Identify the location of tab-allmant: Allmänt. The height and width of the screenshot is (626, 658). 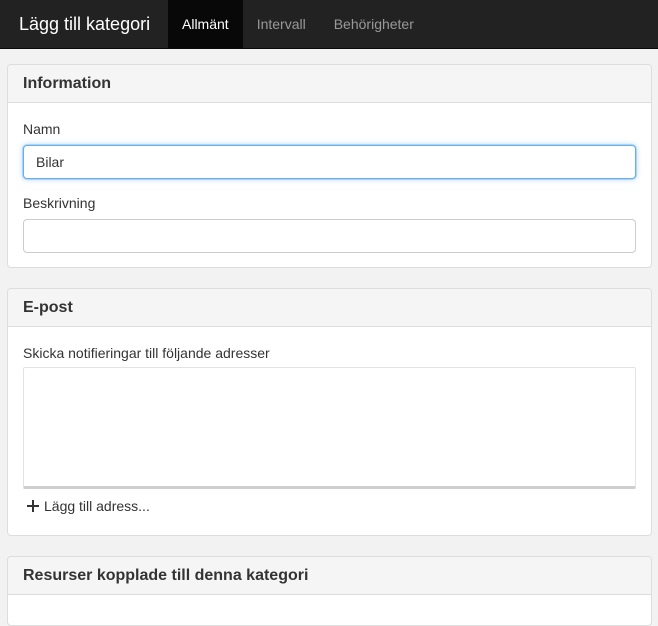
(205, 24).